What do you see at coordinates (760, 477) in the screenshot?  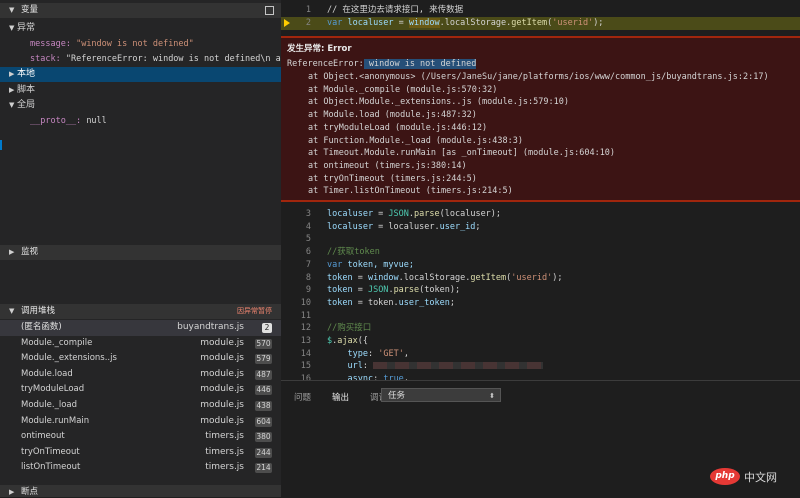 I see `watermark-text: 中文网` at bounding box center [760, 477].